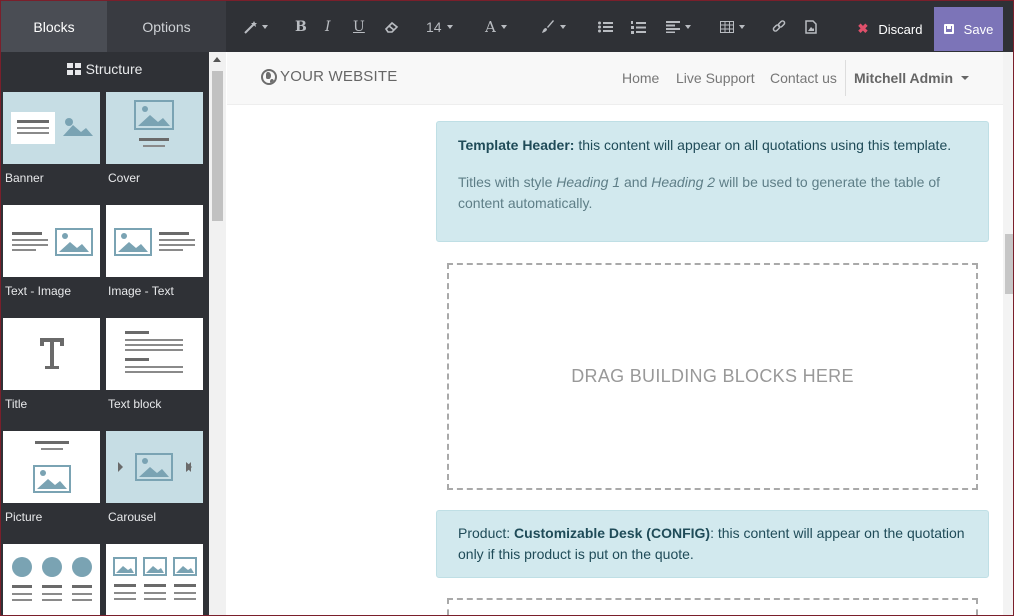 This screenshot has width=1014, height=616. I want to click on align-left-icon, so click(673, 27).